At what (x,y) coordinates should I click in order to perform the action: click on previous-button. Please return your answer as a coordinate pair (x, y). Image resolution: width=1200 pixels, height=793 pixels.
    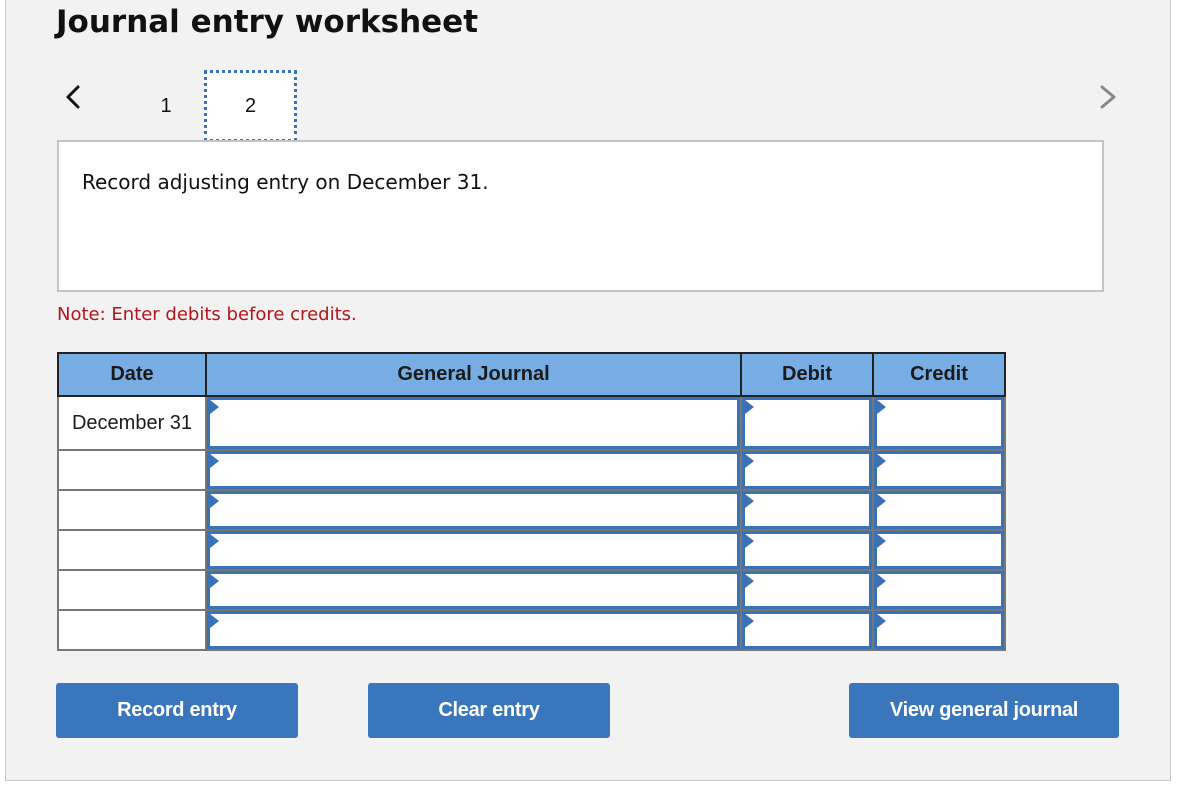
    Looking at the image, I should click on (74, 97).